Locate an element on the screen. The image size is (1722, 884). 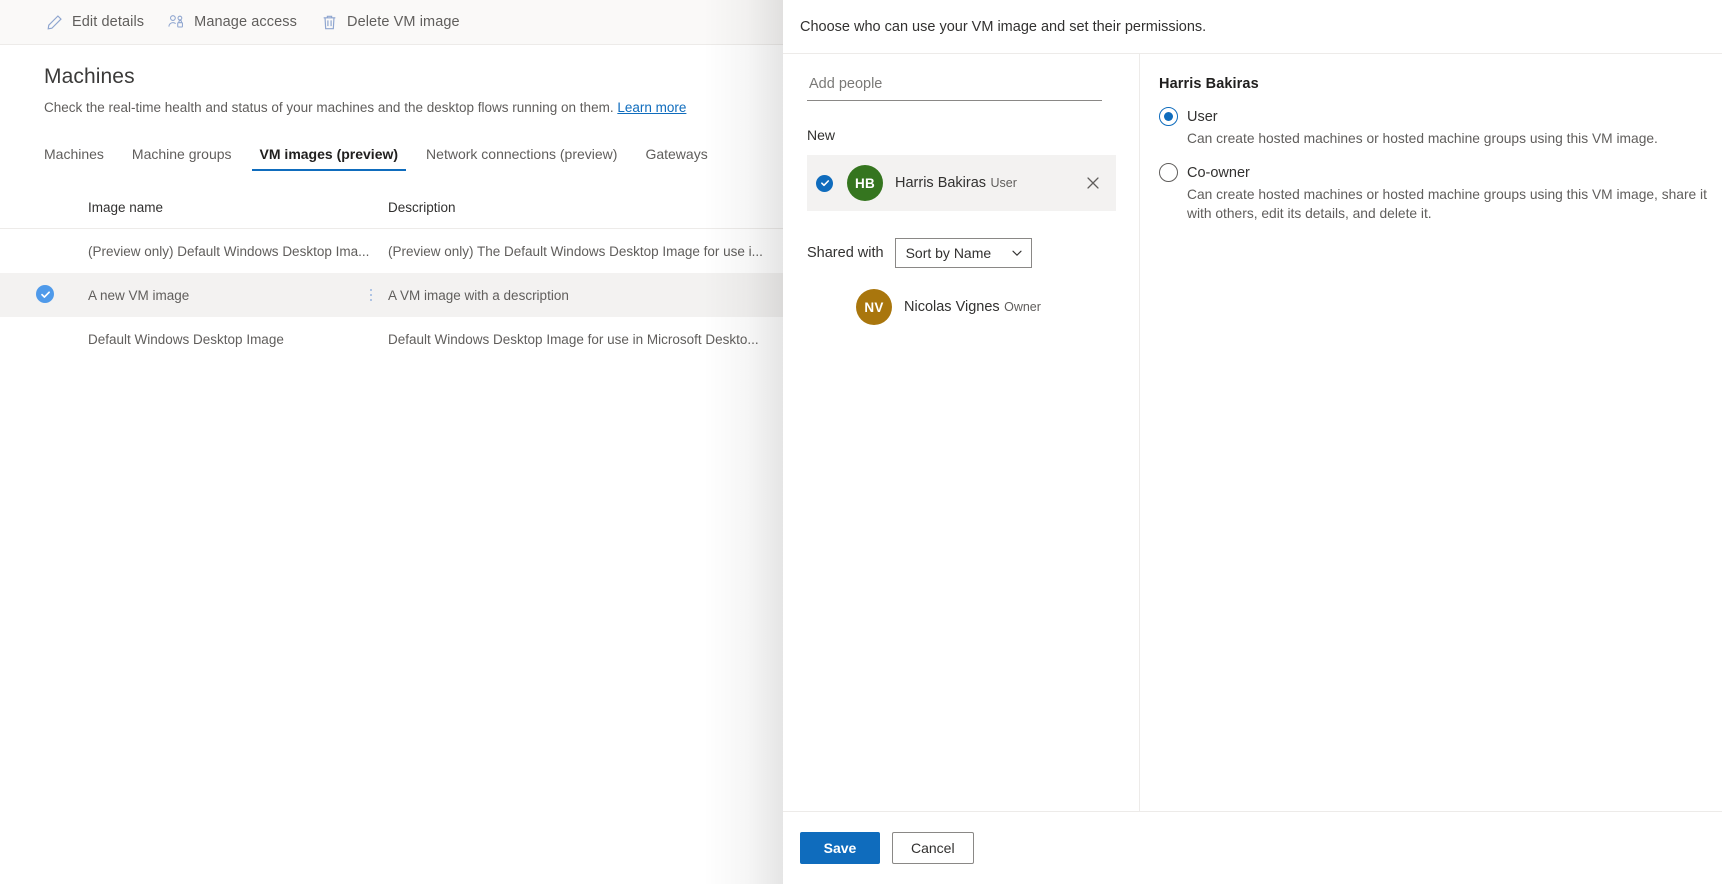
add-people-input is located at coordinates (954, 88).